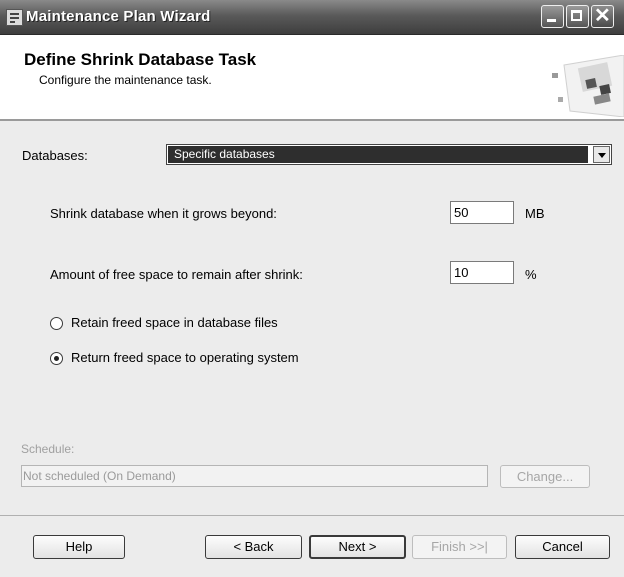 This screenshot has height=577, width=624. I want to click on free-space-unit: %, so click(531, 274).